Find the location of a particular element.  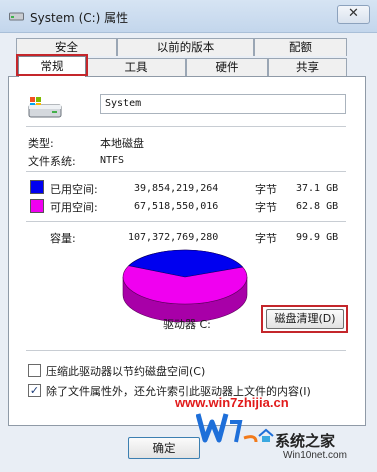

filesystem-value: NTFS is located at coordinates (112, 160).